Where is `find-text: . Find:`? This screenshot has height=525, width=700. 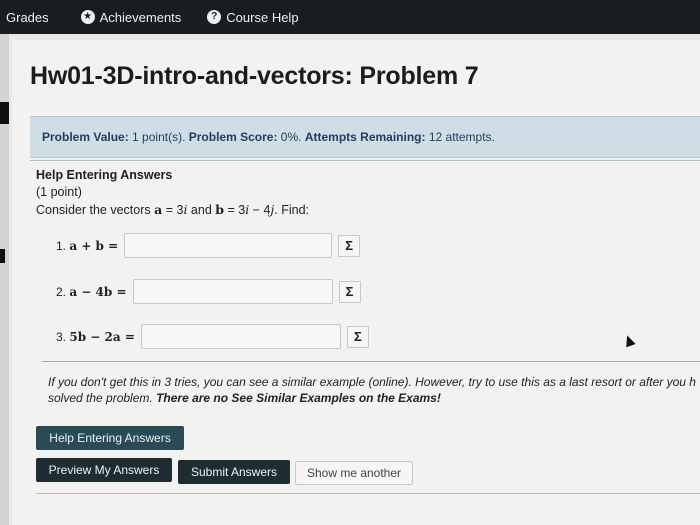 find-text: . Find: is located at coordinates (292, 210).